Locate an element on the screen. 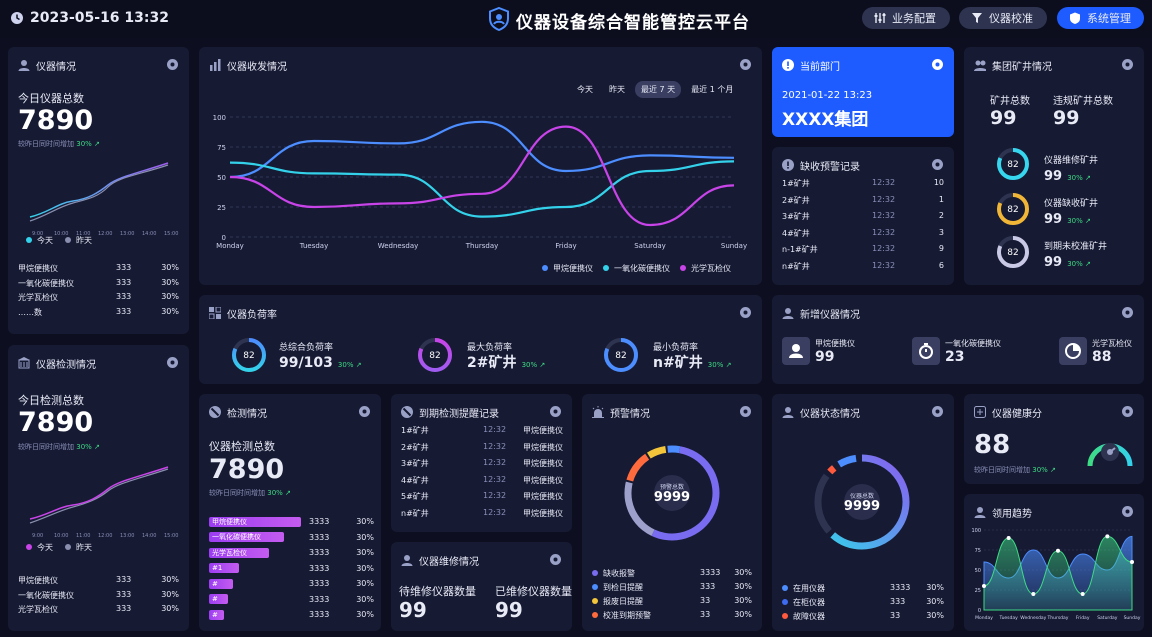  tab-last-7-days: 最近 7 天 is located at coordinates (658, 89).